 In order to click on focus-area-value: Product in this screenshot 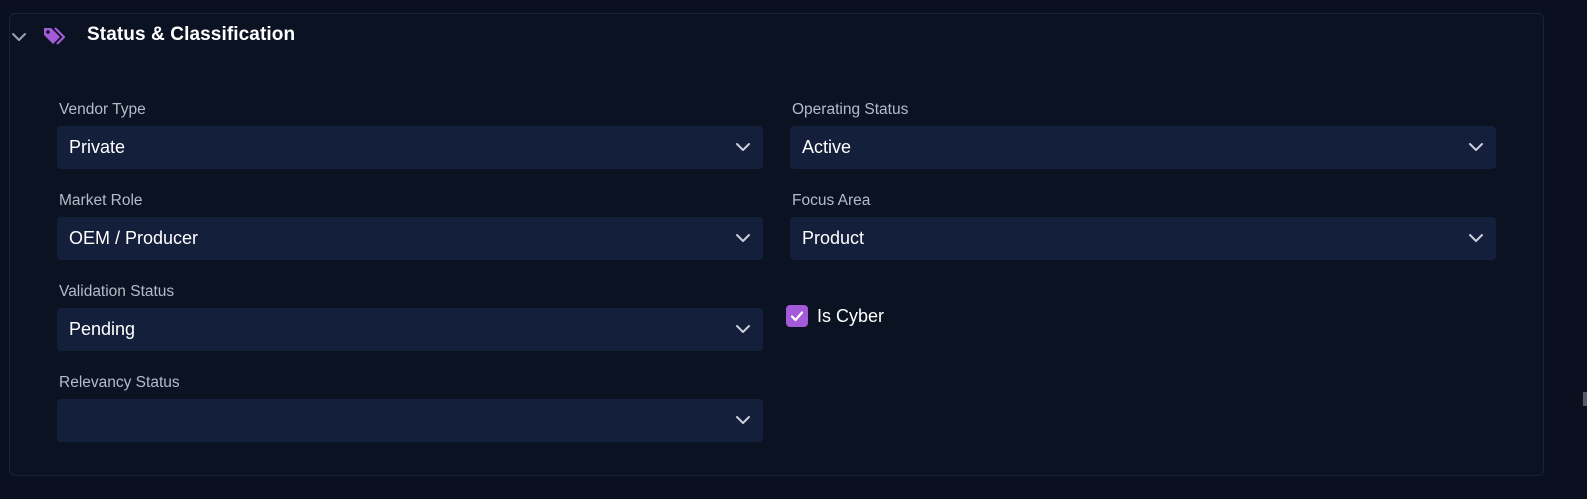, I will do `click(833, 238)`.